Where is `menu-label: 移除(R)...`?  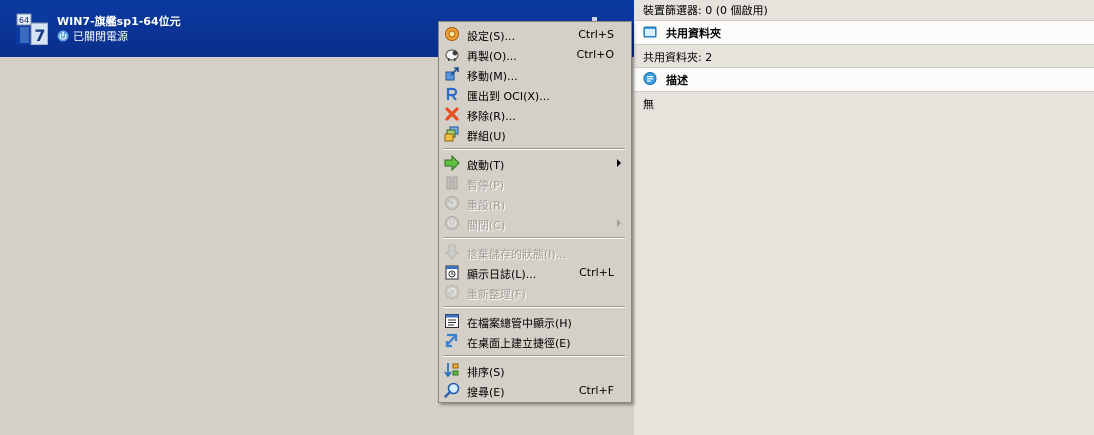
menu-label: 移除(R)... is located at coordinates (491, 116).